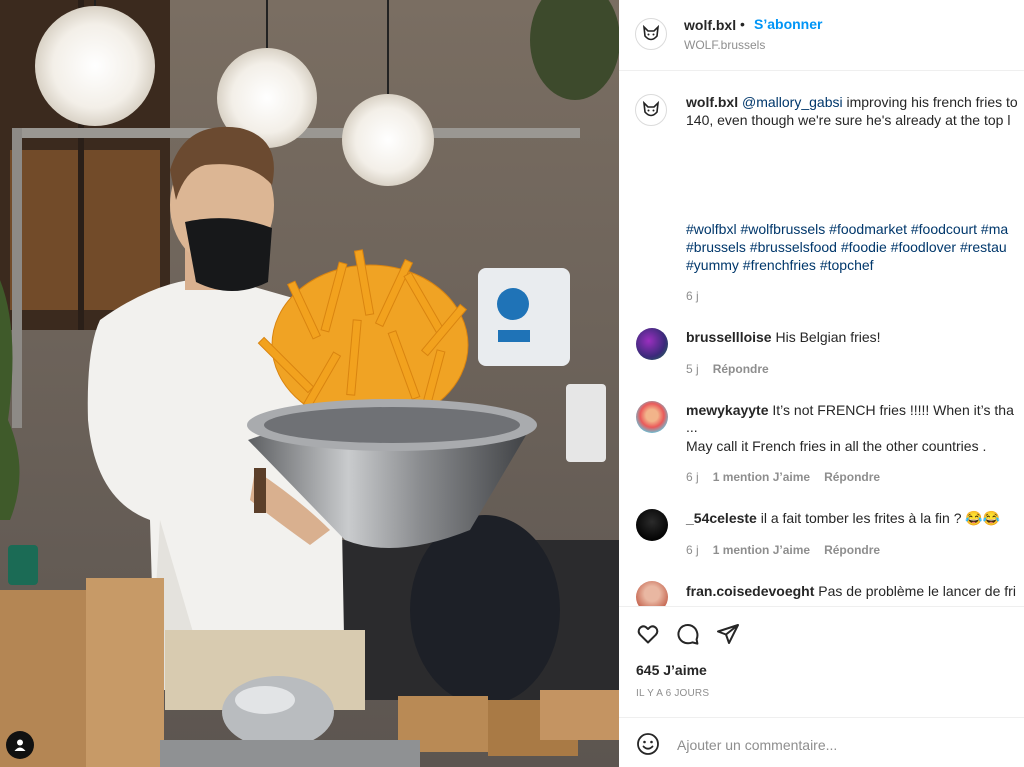 Image resolution: width=1024 pixels, height=767 pixels. Describe the element at coordinates (673, 693) in the screenshot. I see `post-date: IL Y A 6 JOURS` at that location.